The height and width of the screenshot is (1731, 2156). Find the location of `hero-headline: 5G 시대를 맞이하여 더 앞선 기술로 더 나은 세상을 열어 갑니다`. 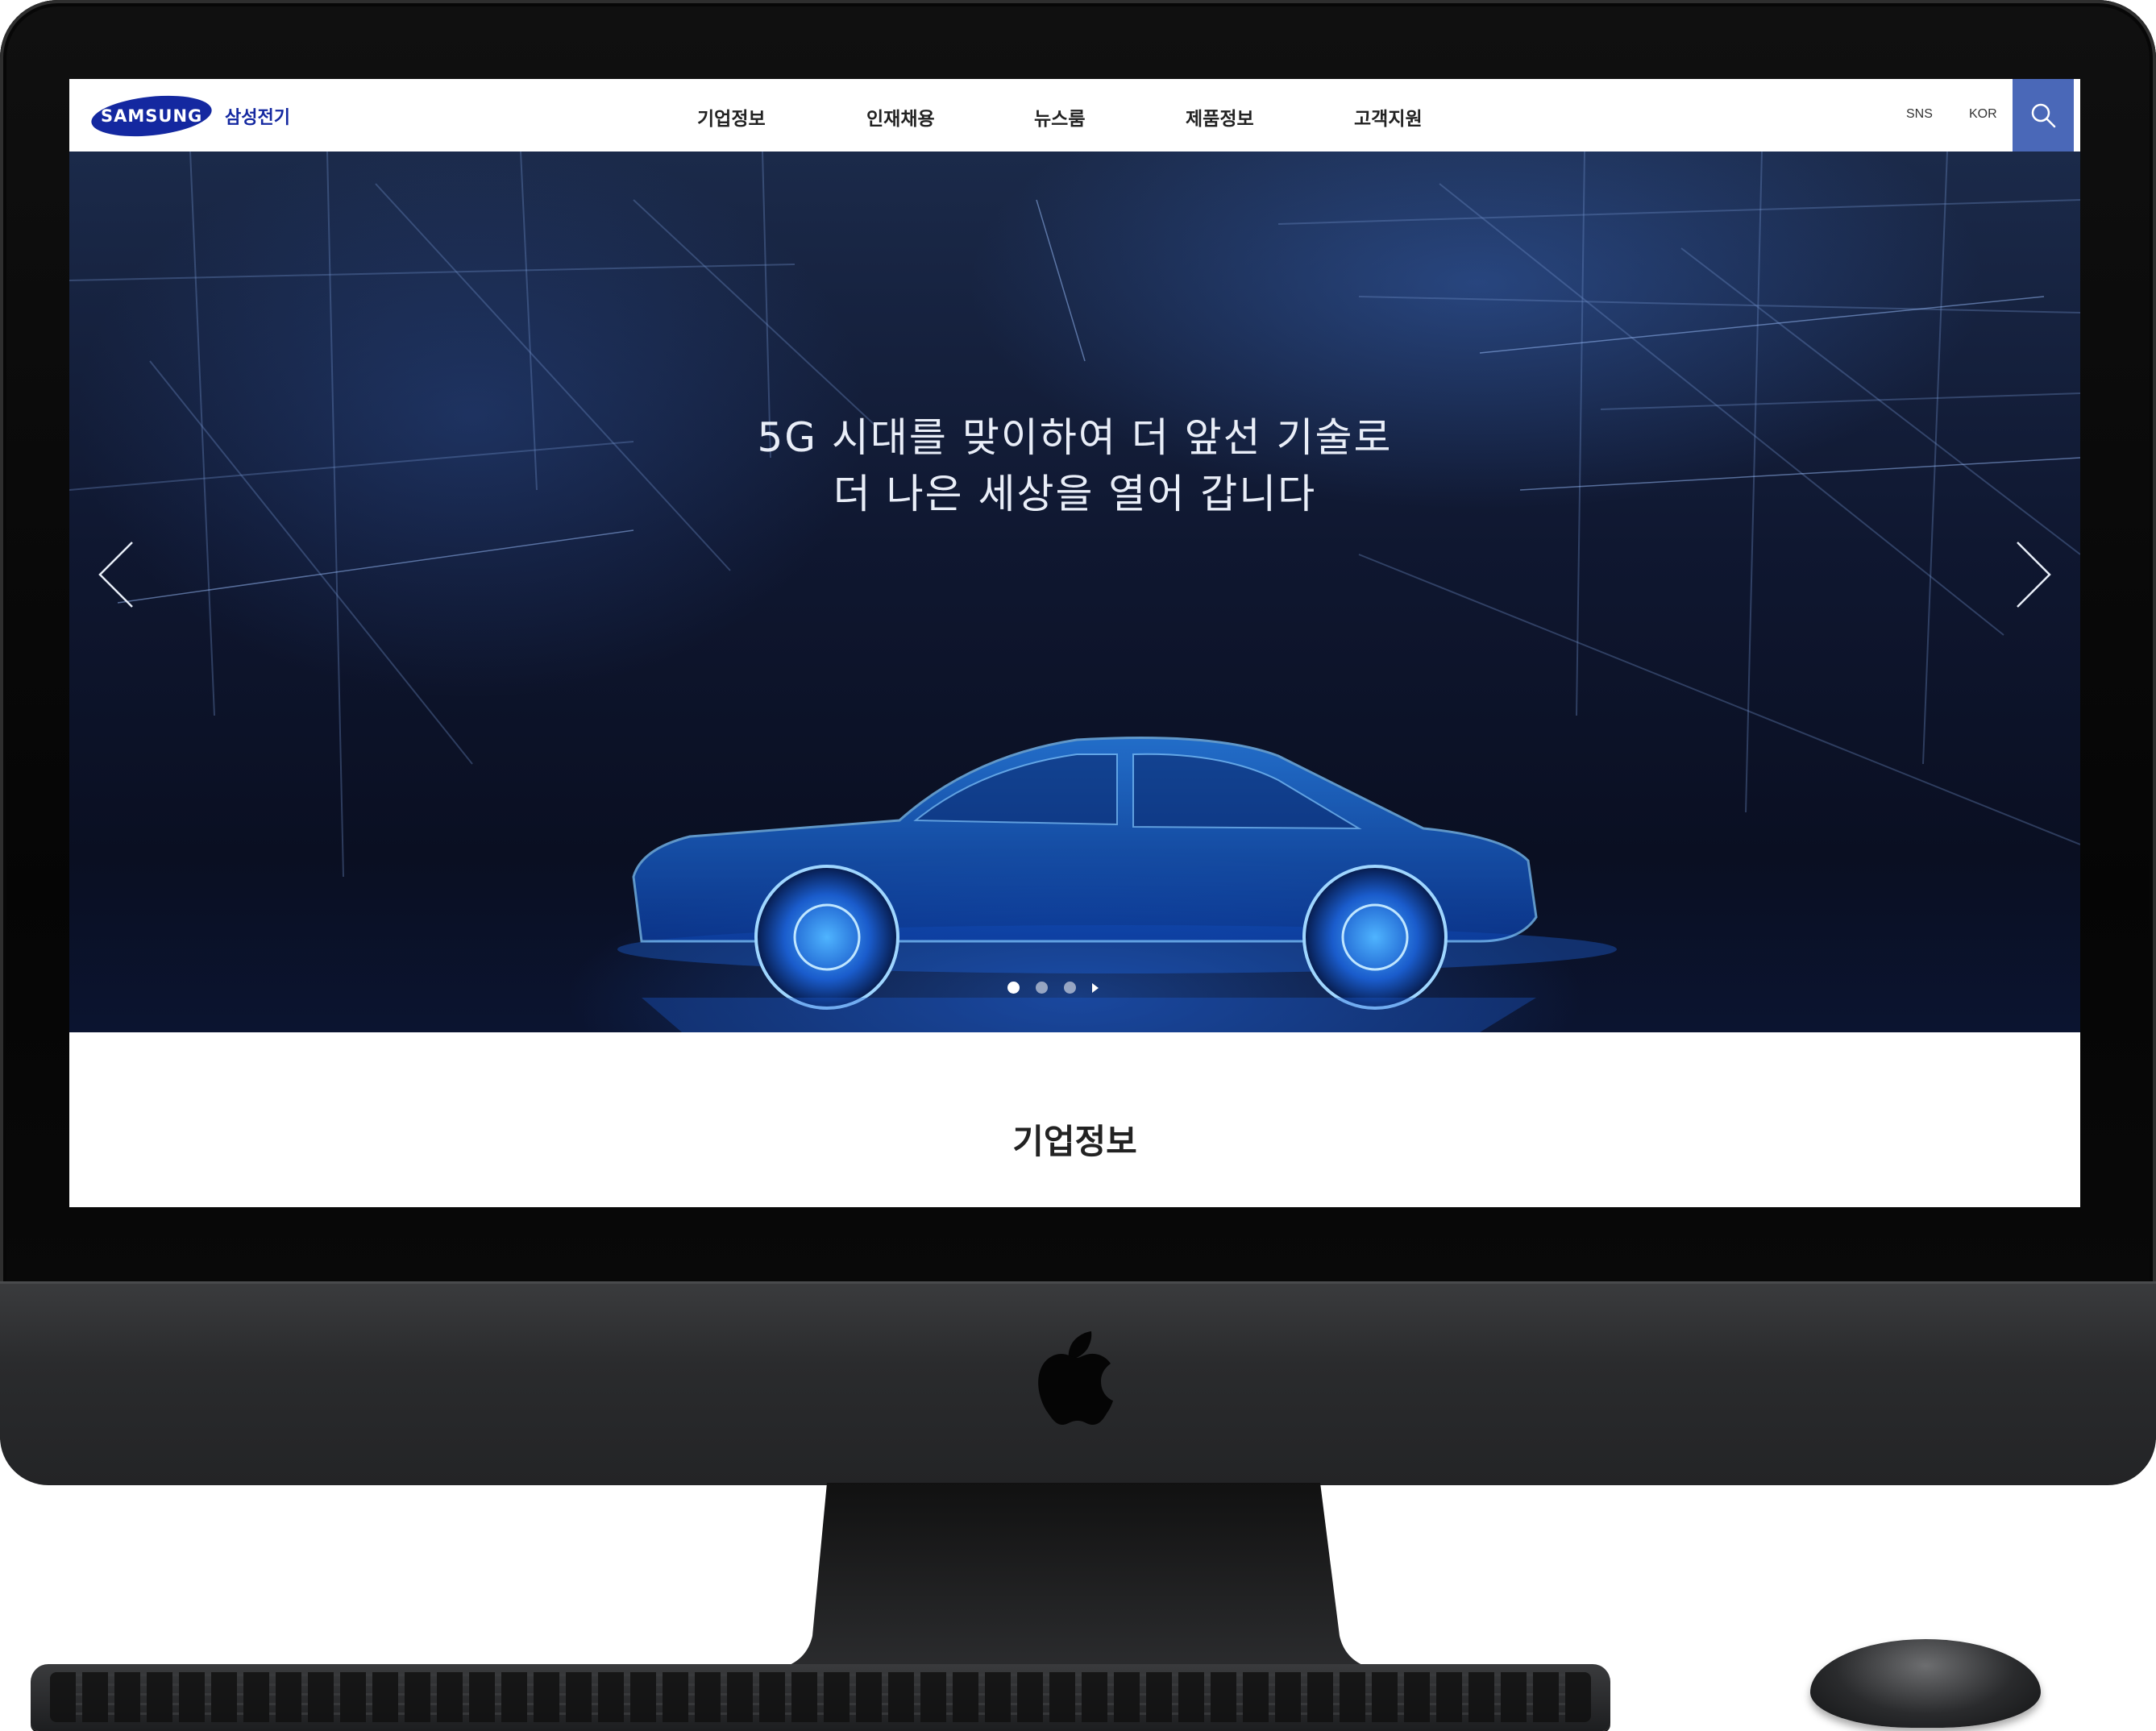

hero-headline: 5G 시대를 맞이하여 더 앞선 기술로 더 나은 세상을 열어 갑니다 is located at coordinates (1074, 465).